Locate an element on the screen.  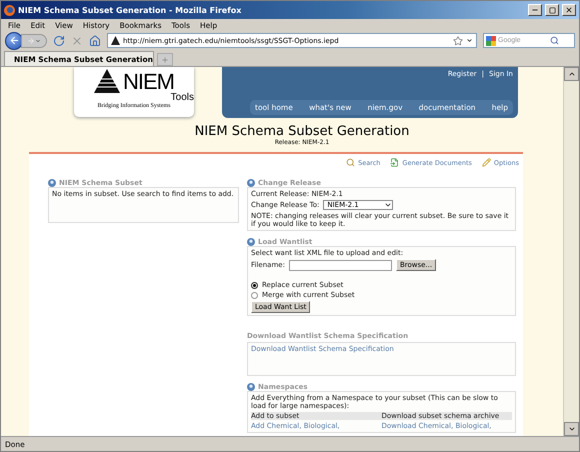
stop-button is located at coordinates (77, 40).